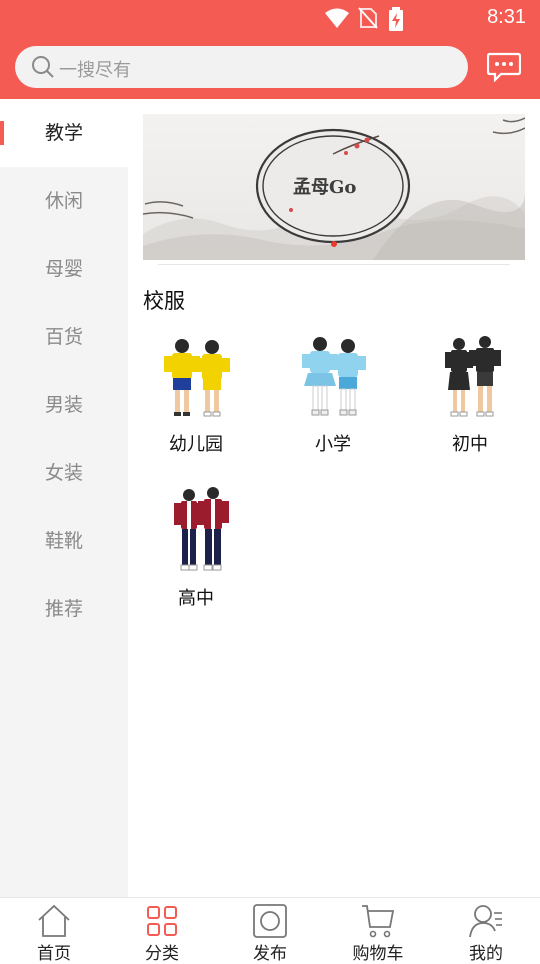 The width and height of the screenshot is (540, 964). What do you see at coordinates (196, 598) in the screenshot?
I see `category-label: 高中` at bounding box center [196, 598].